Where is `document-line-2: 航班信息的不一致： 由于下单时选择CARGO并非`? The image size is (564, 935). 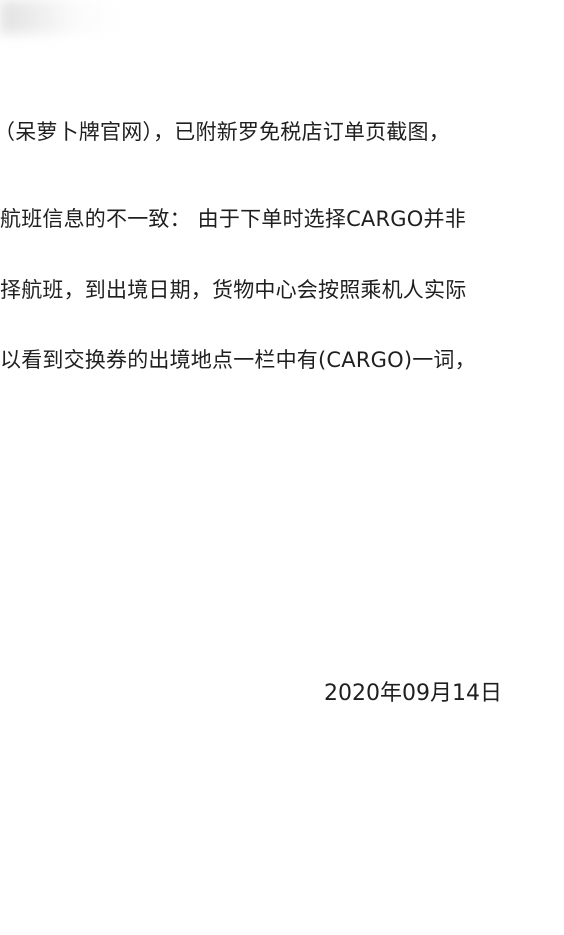 document-line-2: 航班信息的不一致： 由于下单时选择CARGO并非 is located at coordinates (233, 219).